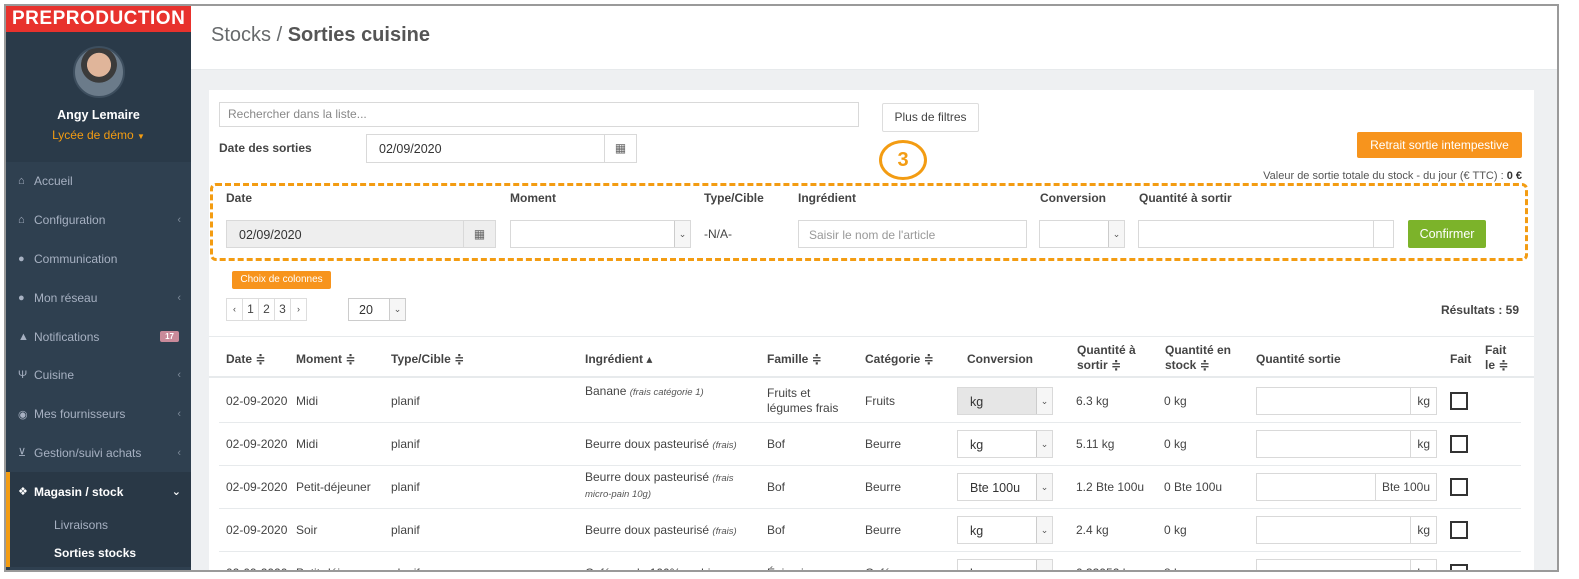  Describe the element at coordinates (874, 38) in the screenshot. I see `page-title: Stocks / Sorties cuisine` at that location.